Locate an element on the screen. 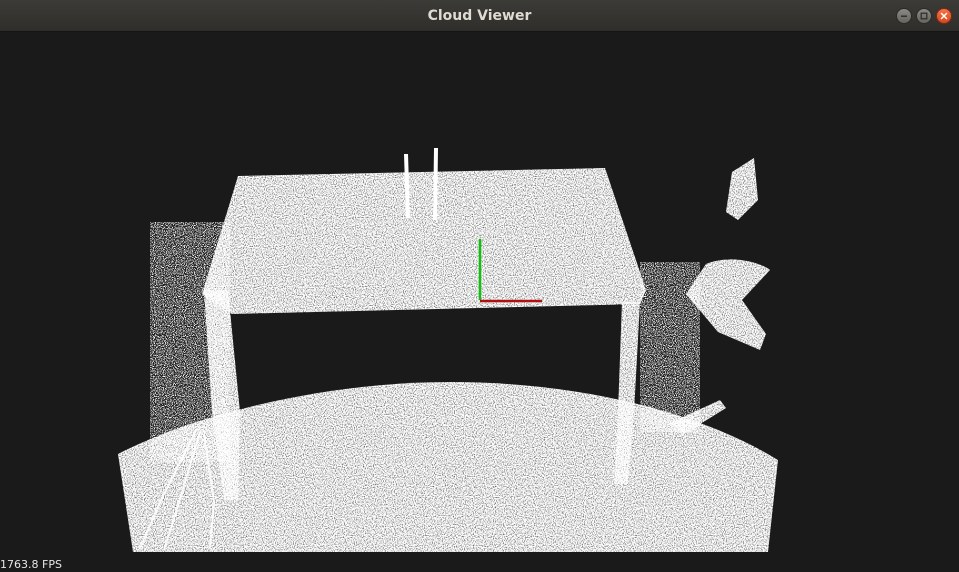 The image size is (959, 572). minimize-button is located at coordinates (904, 16).